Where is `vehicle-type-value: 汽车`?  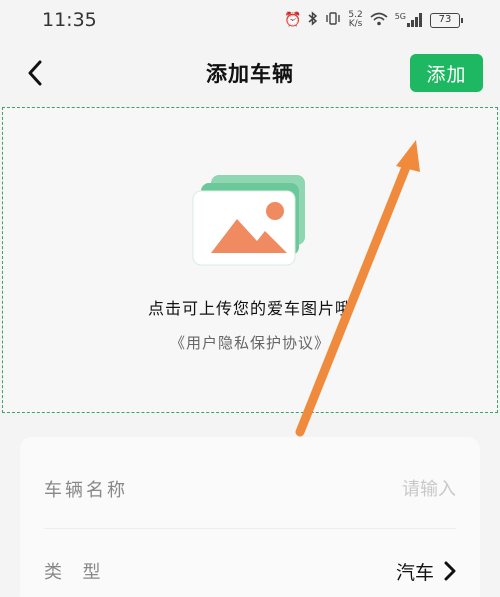
vehicle-type-value: 汽车 is located at coordinates (414, 572).